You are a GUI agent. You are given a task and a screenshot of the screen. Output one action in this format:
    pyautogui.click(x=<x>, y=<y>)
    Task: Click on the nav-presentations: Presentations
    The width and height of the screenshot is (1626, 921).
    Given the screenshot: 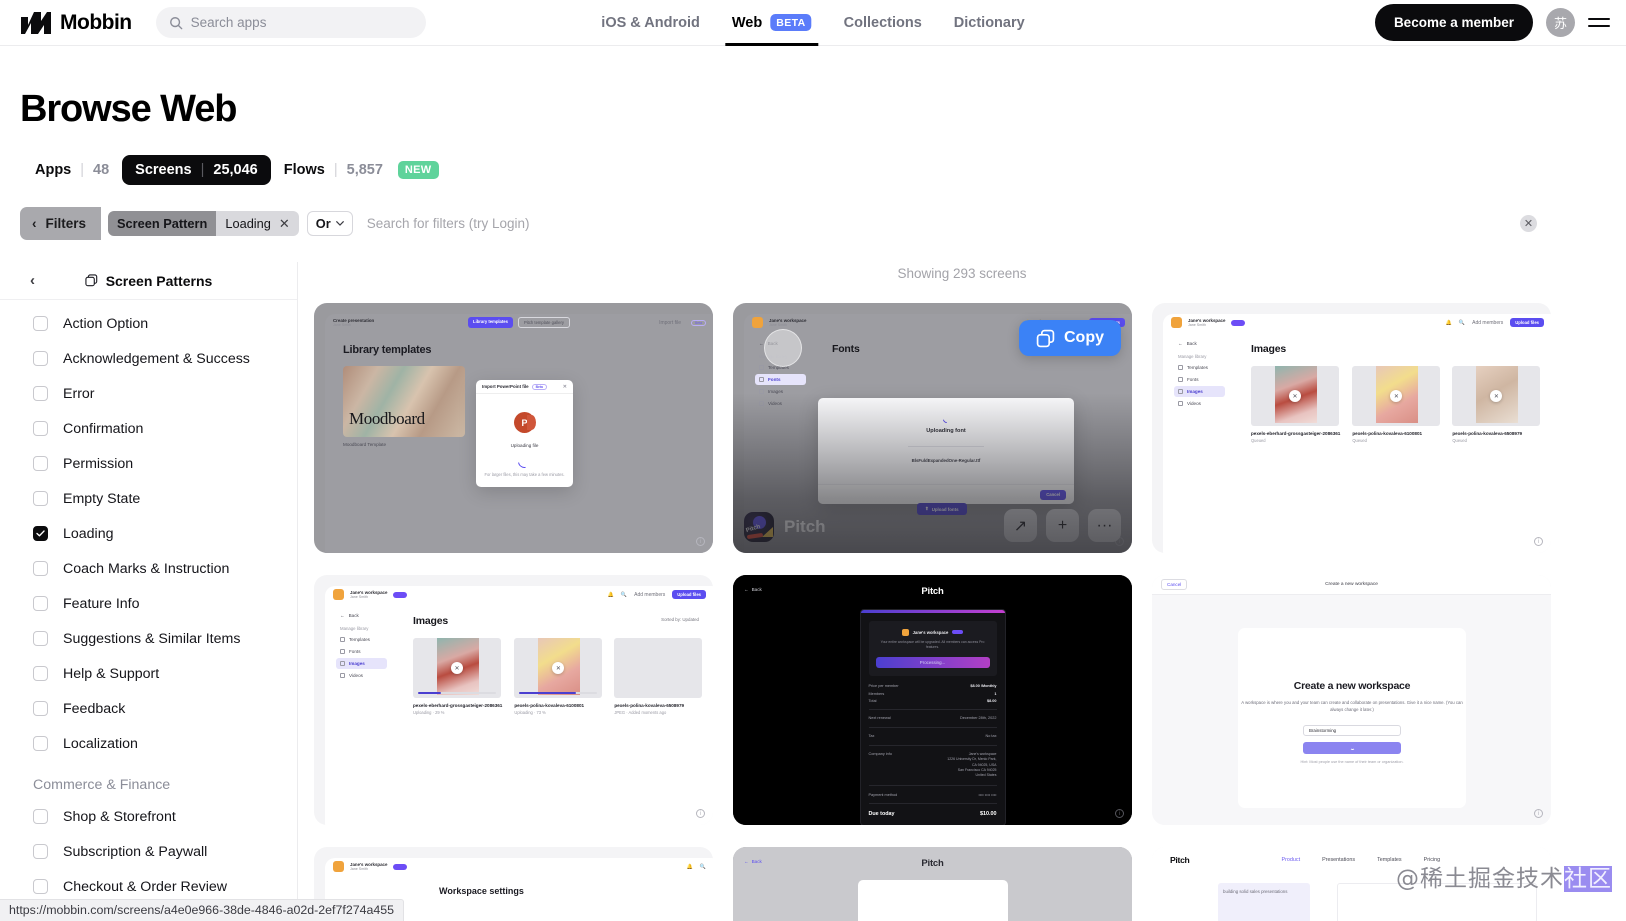 What is the action you would take?
    pyautogui.click(x=1339, y=860)
    